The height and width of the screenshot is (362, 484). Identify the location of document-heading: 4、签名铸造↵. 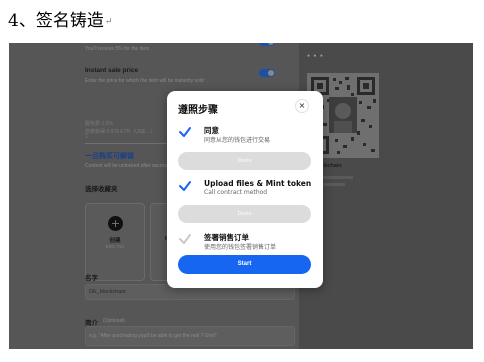
(60, 21).